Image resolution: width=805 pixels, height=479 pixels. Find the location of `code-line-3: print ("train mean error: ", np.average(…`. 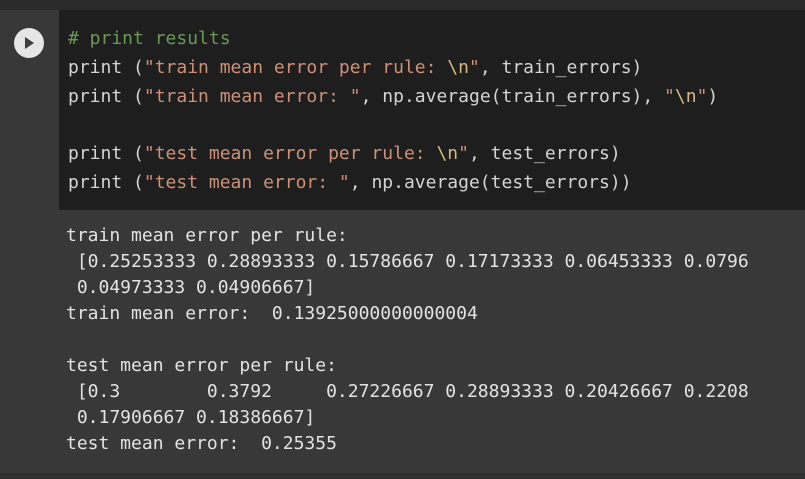

code-line-3: print ("train mean error: ", np.average(… is located at coordinates (393, 96).